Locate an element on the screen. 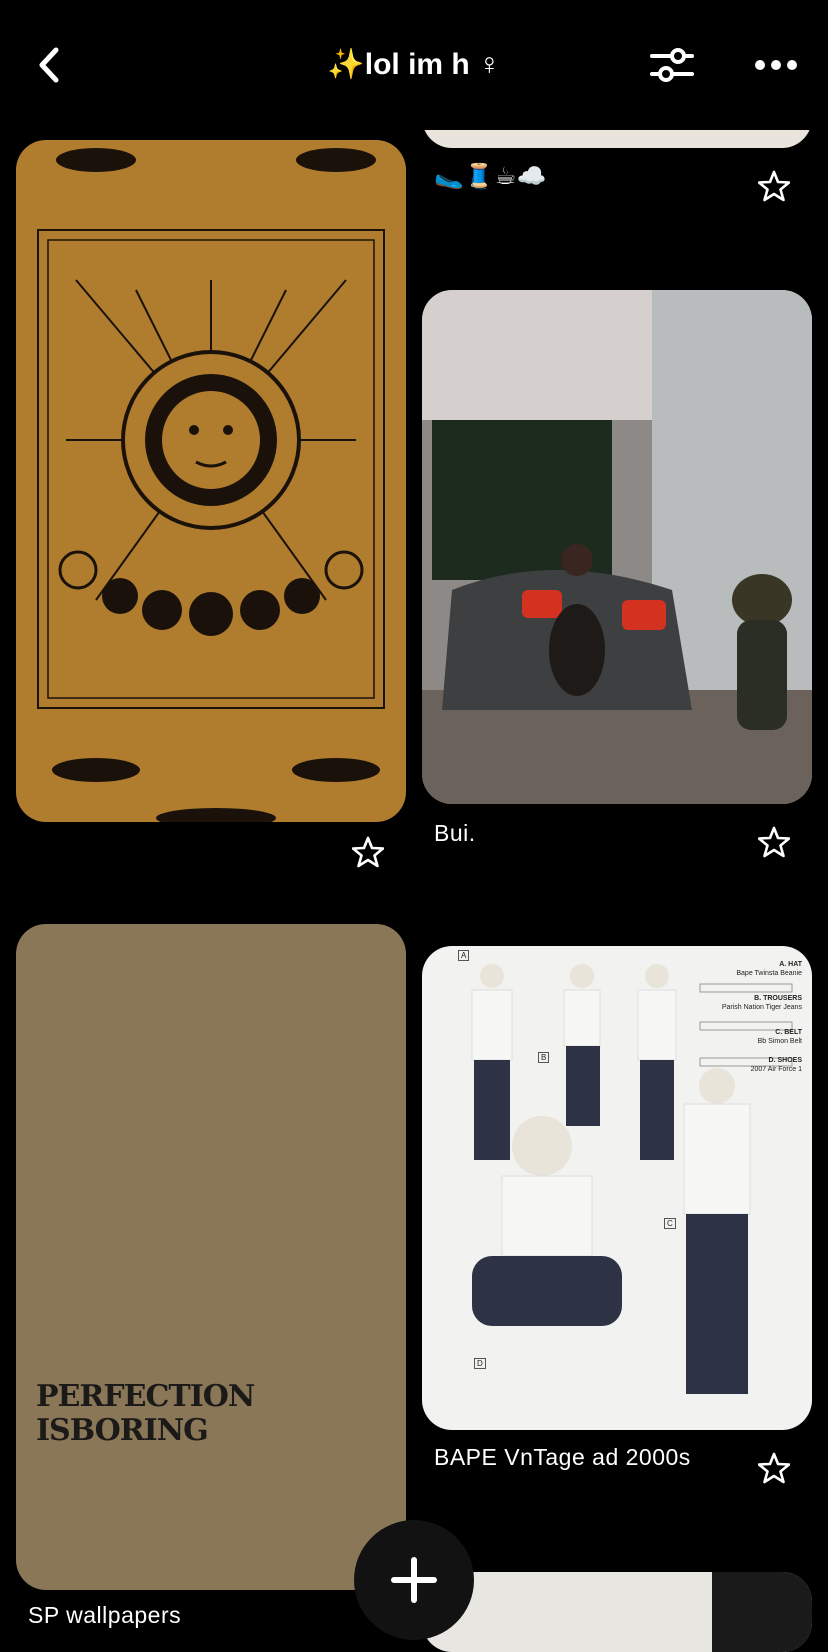 This screenshot has width=828, height=1652. marker-a: A is located at coordinates (464, 955).